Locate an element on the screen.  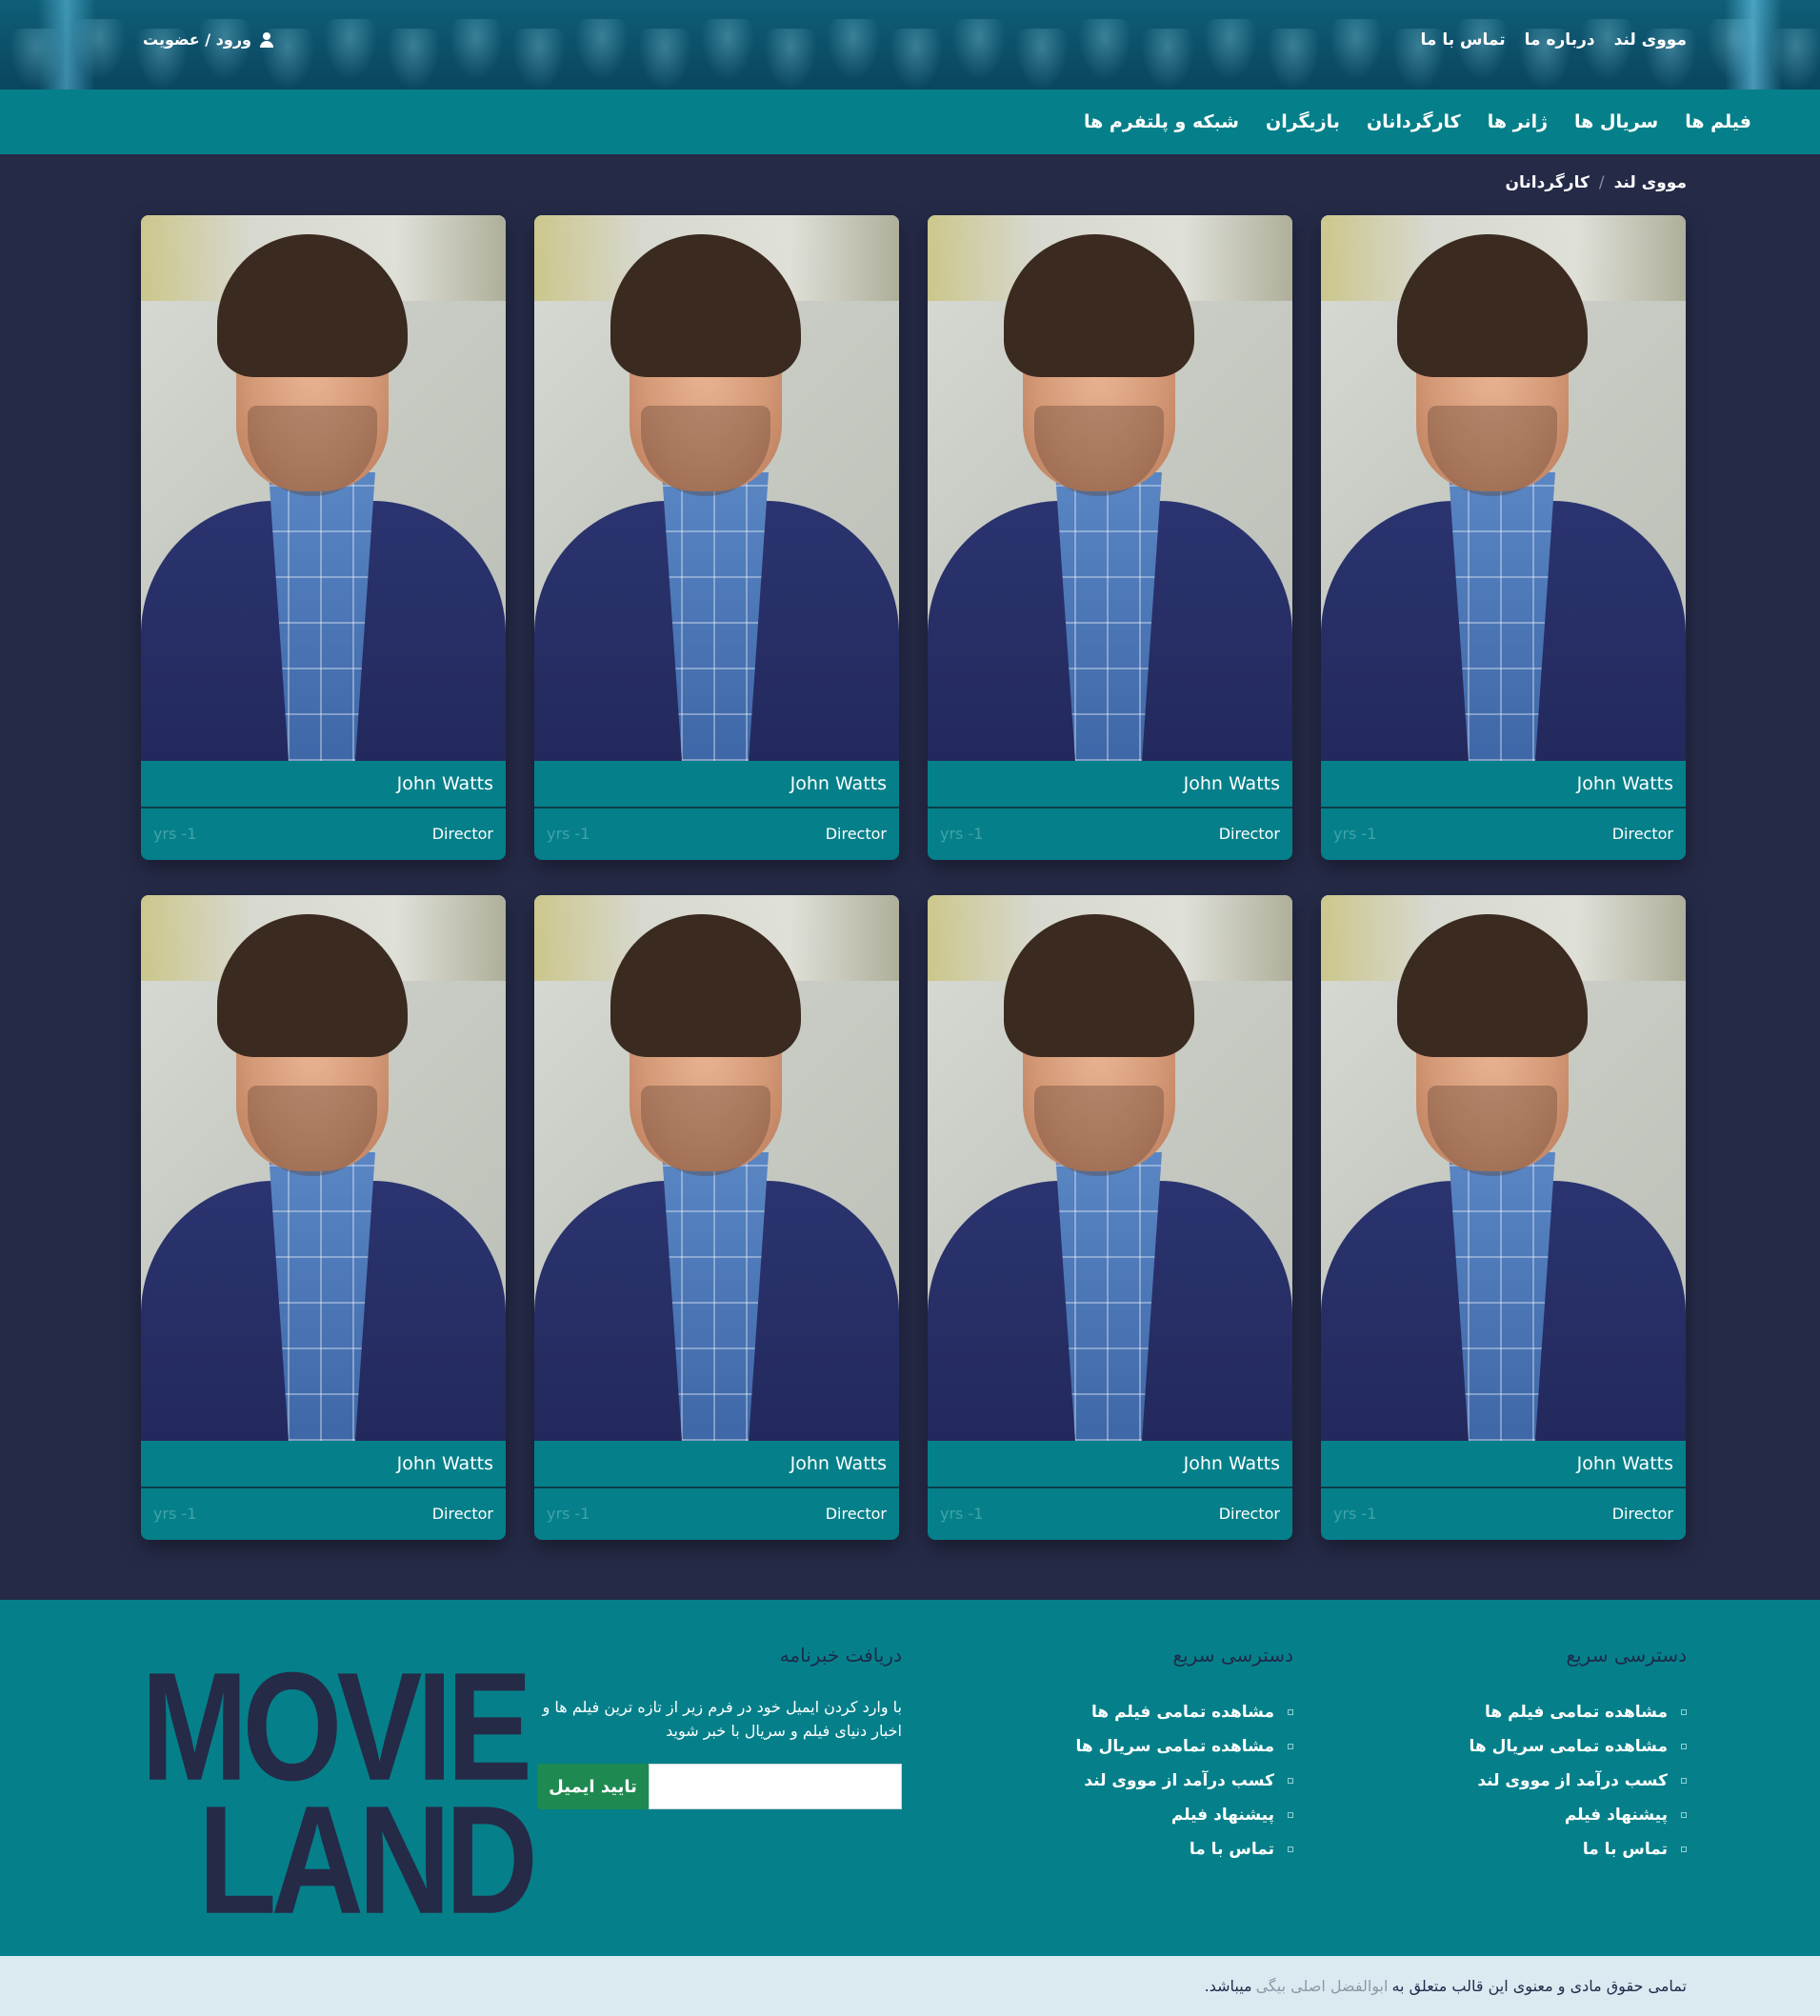
nav-item-series: سریال ها is located at coordinates (1616, 121).